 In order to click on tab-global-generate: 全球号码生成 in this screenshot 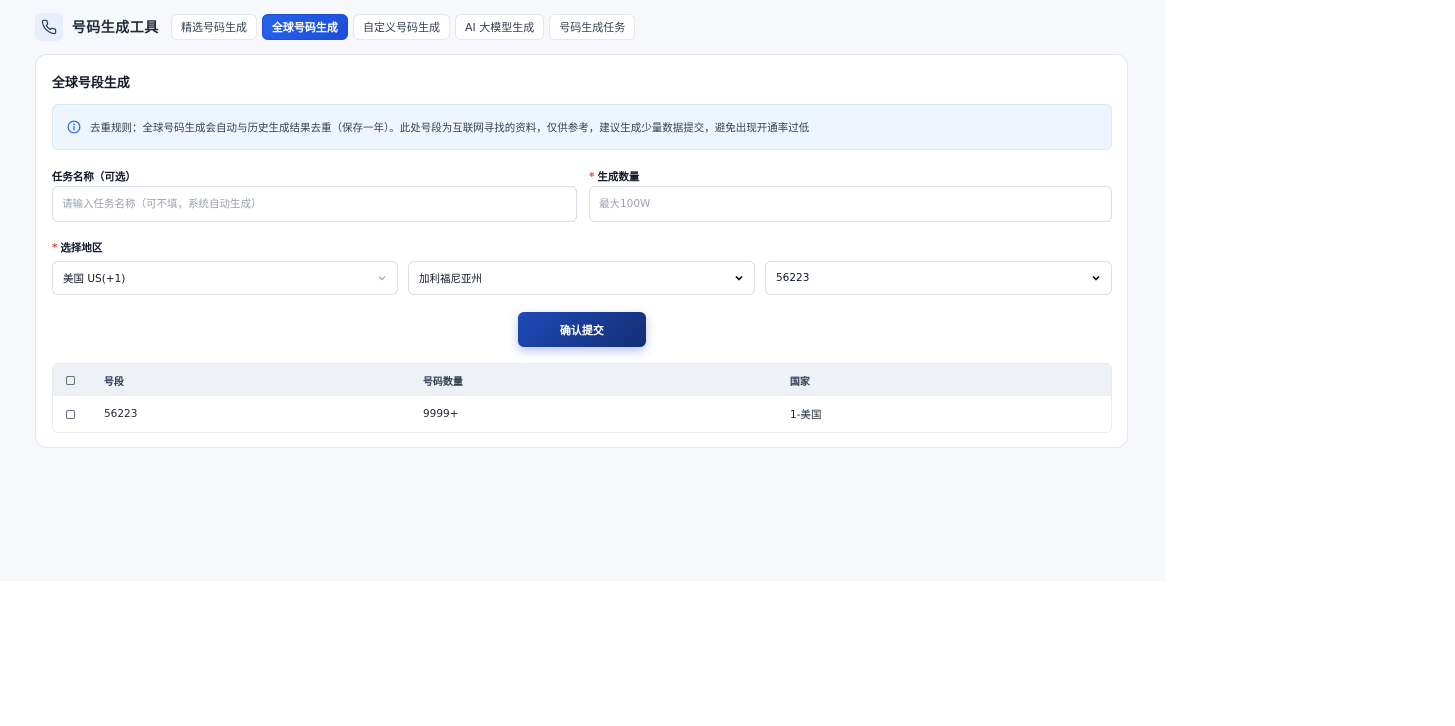, I will do `click(305, 27)`.